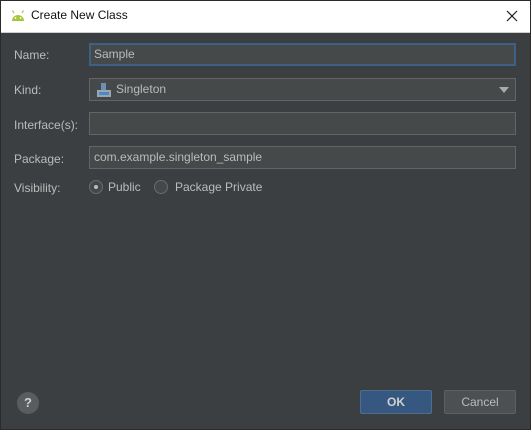 The width and height of the screenshot is (531, 430). What do you see at coordinates (37, 188) in the screenshot?
I see `visibility-label: Visibility:` at bounding box center [37, 188].